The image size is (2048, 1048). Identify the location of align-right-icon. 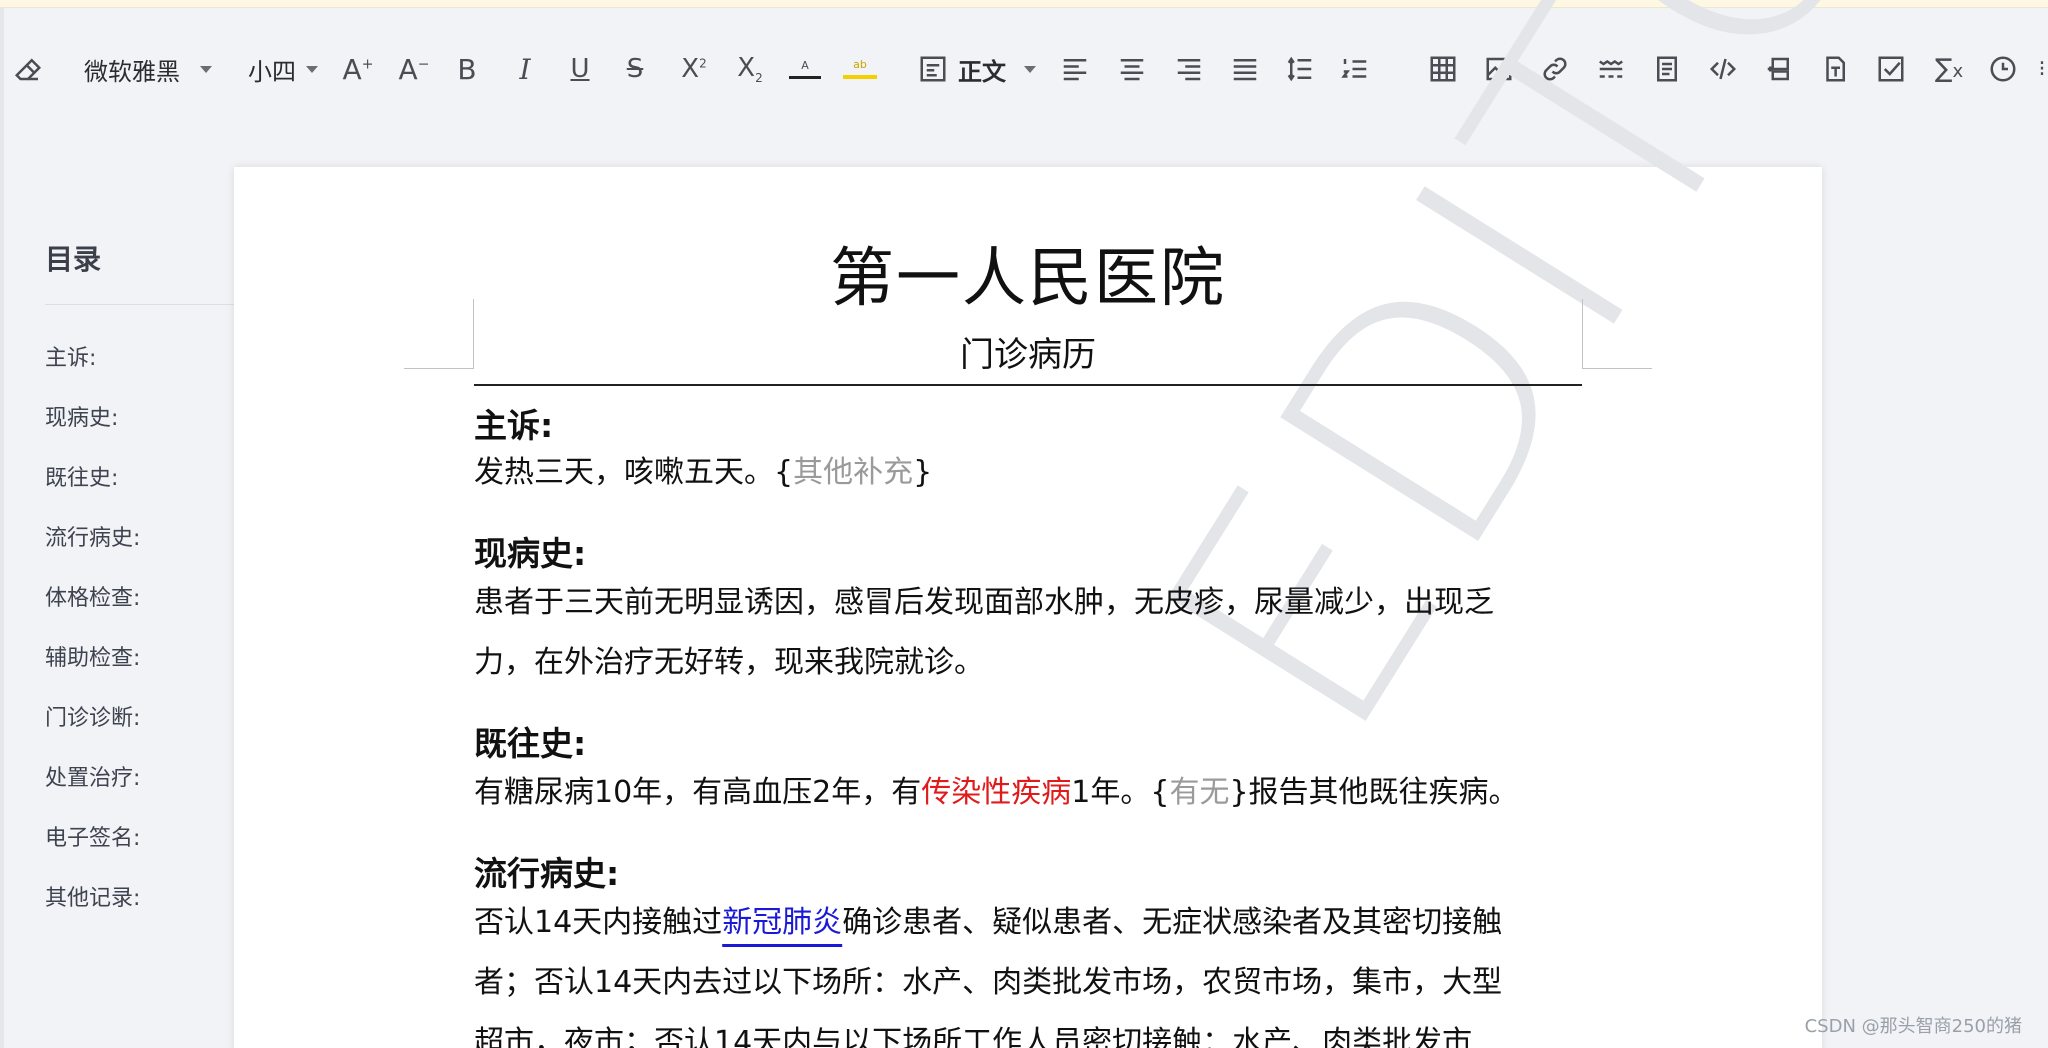
(1189, 69).